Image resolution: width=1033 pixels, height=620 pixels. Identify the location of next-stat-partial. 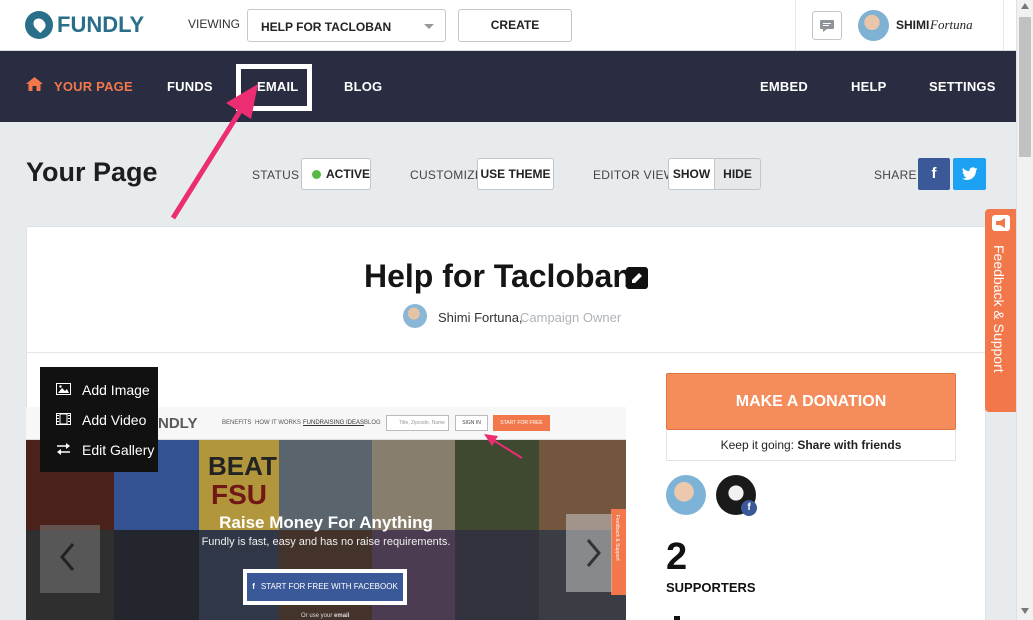
(677, 618).